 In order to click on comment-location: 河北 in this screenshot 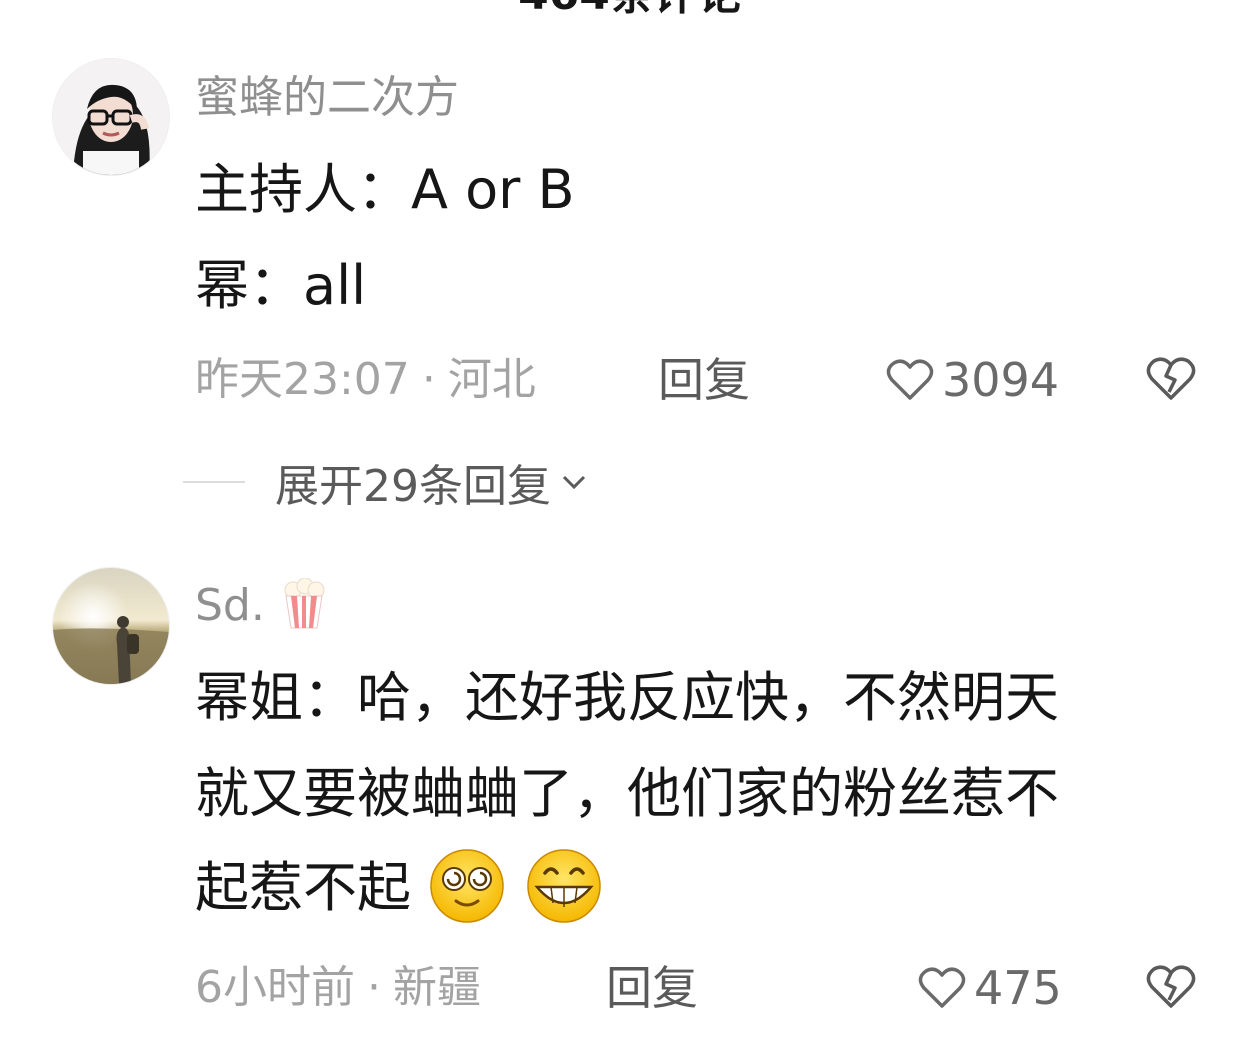, I will do `click(491, 379)`.